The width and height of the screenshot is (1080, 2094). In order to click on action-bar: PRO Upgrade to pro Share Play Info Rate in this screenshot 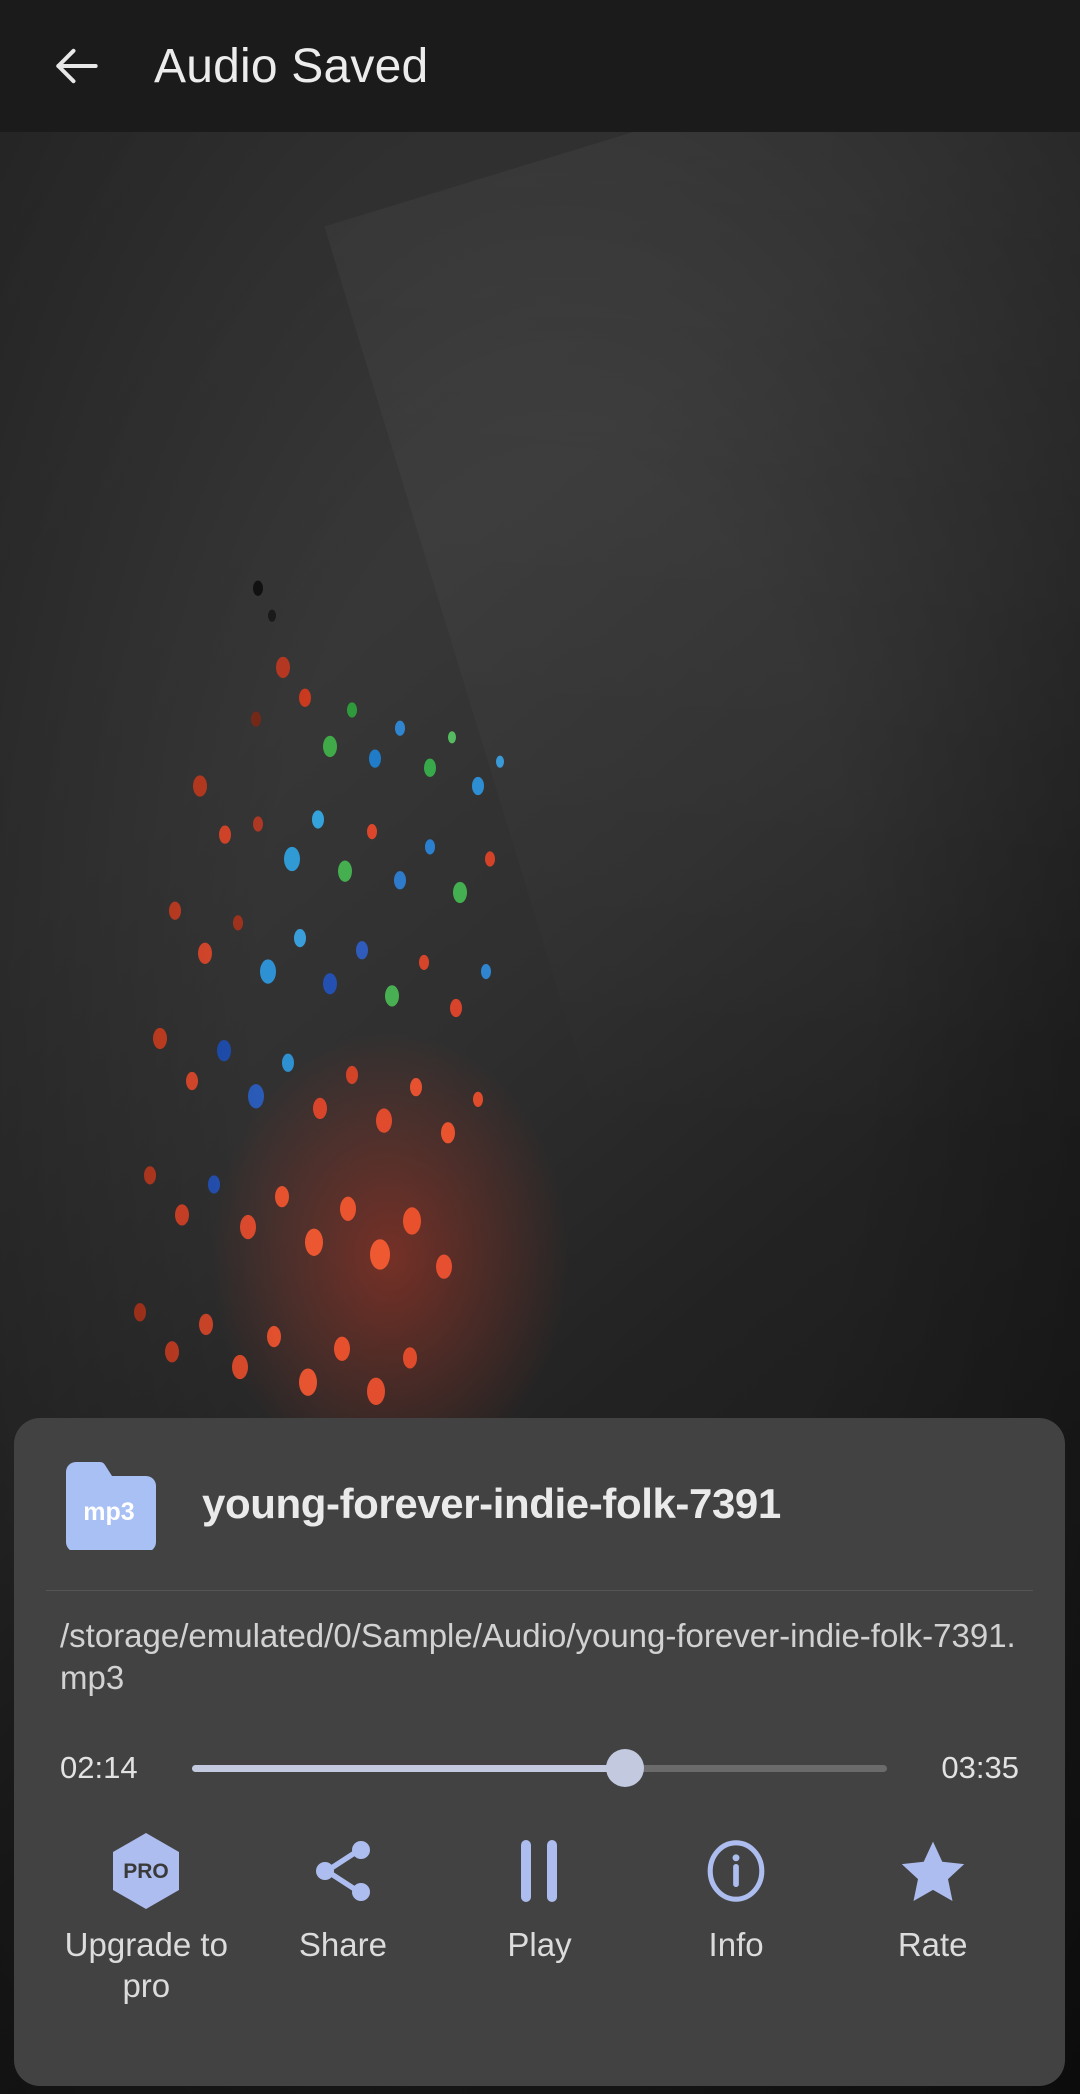, I will do `click(539, 1941)`.